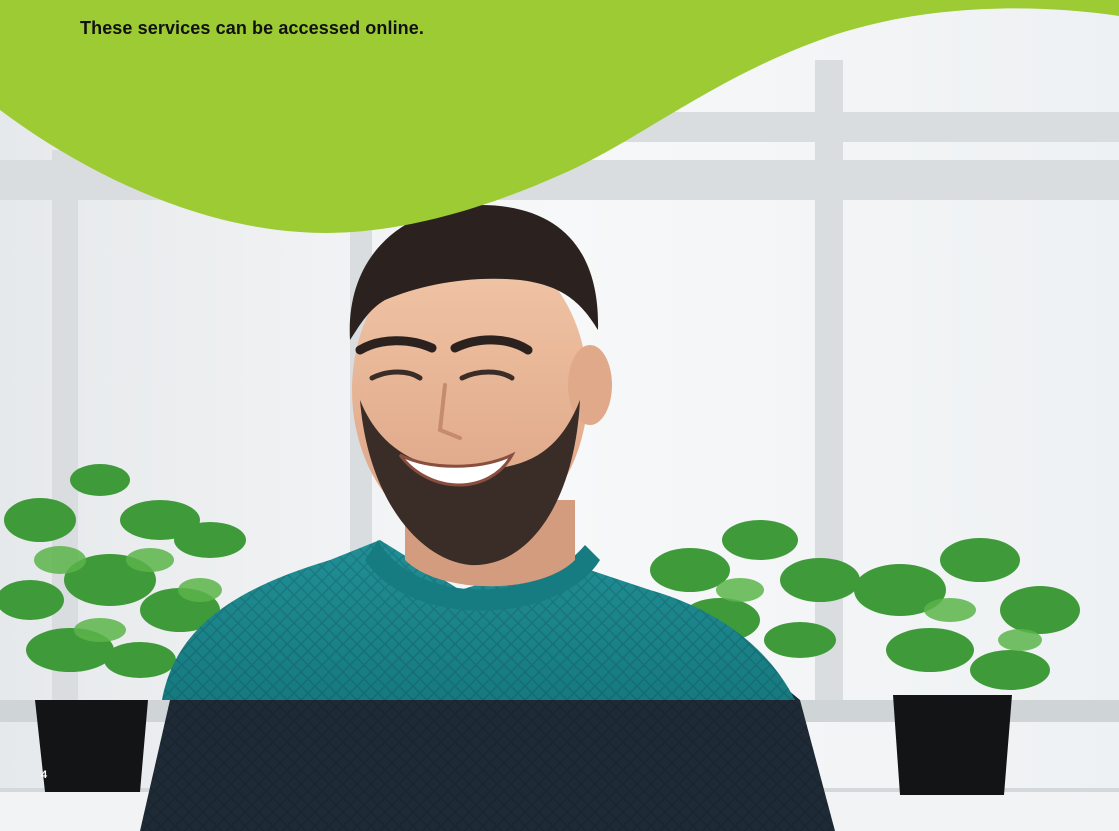  What do you see at coordinates (252, 28) in the screenshot?
I see `page-headline: These services can be accessed online.` at bounding box center [252, 28].